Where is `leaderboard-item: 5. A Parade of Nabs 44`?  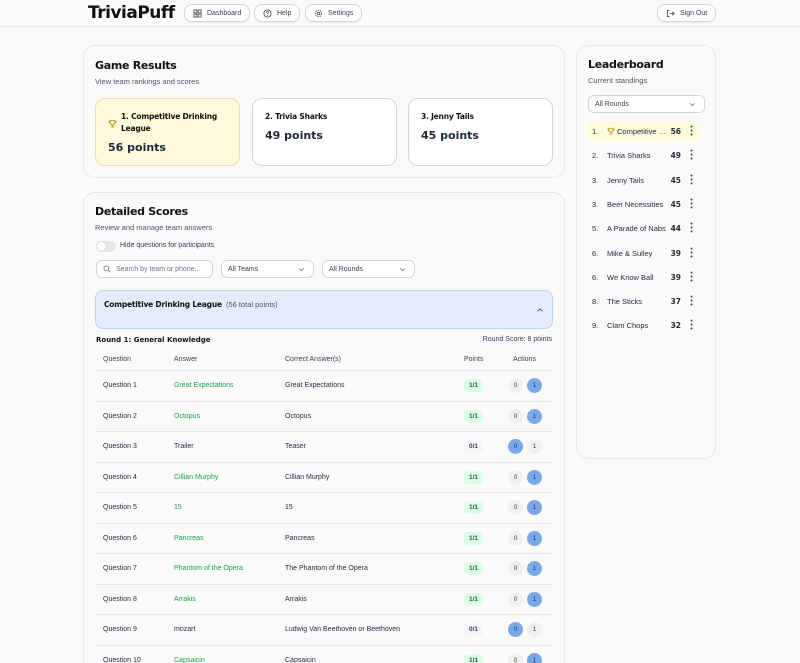 leaderboard-item: 5. A Parade of Nabs 44 is located at coordinates (643, 228).